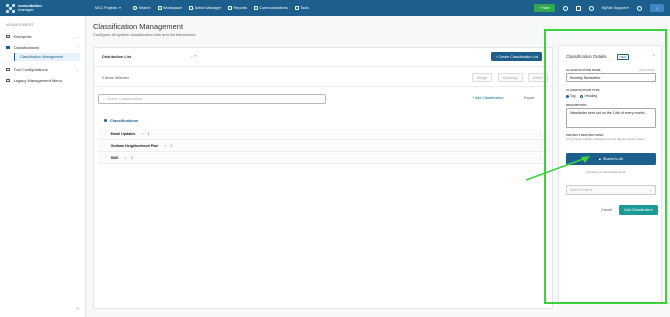  What do you see at coordinates (115, 78) in the screenshot?
I see `items-selected-count: 0 items Selected` at bounding box center [115, 78].